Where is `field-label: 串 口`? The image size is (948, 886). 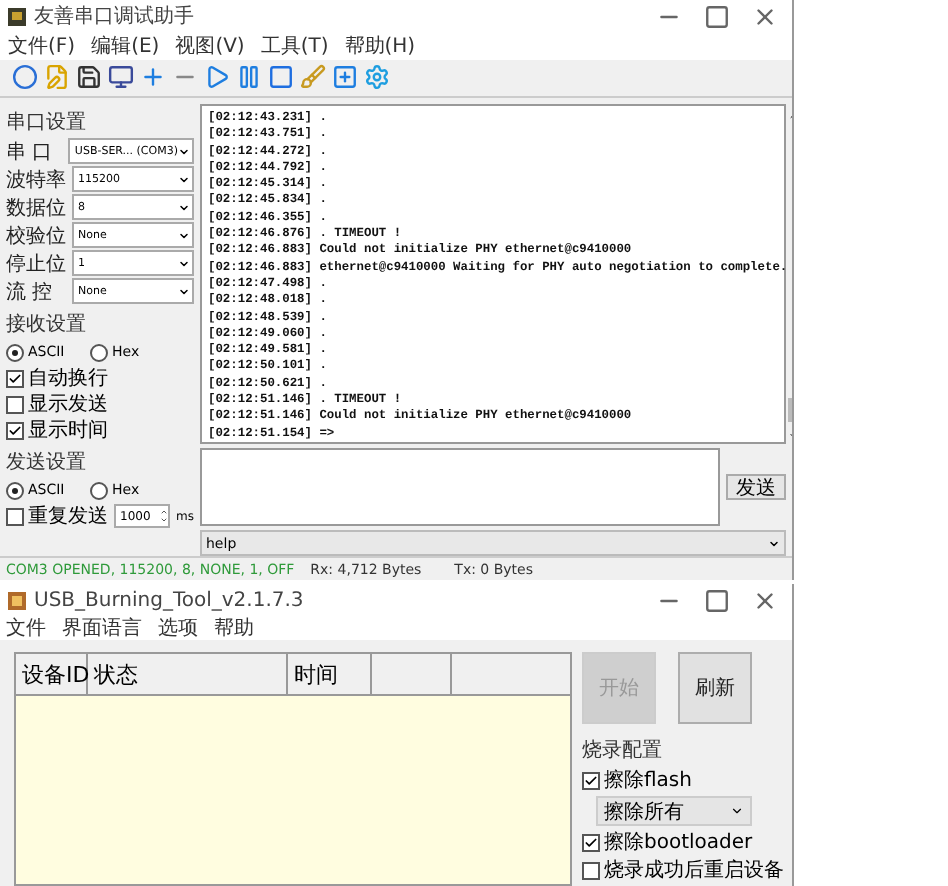
field-label: 串 口 is located at coordinates (30, 152).